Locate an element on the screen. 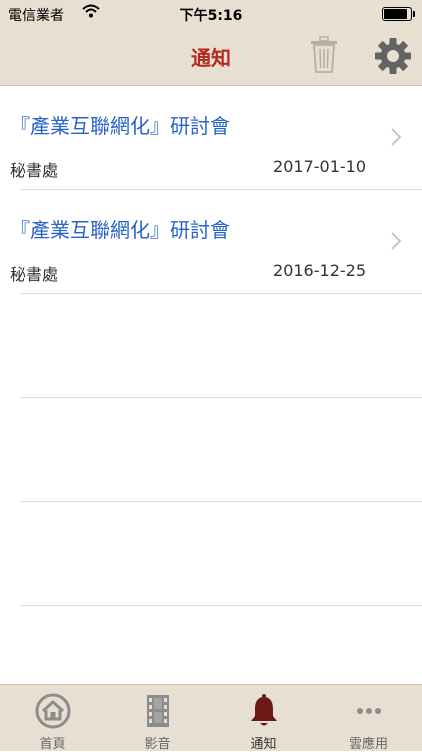 This screenshot has height=752, width=422. notification-row: 『產業互聯網化』研討會 秘書處 2016-12-25 is located at coordinates (211, 242).